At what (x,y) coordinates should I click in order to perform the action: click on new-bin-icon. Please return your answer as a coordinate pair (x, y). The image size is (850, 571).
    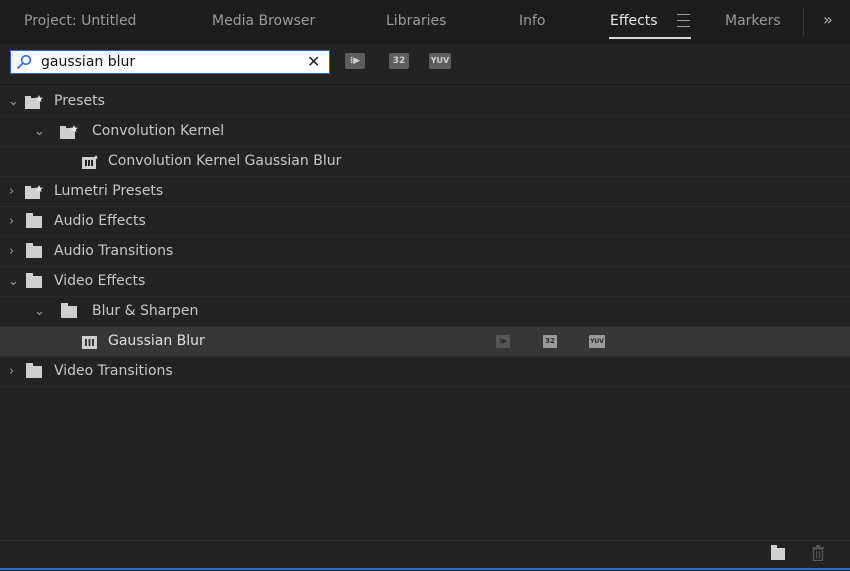
    Looking at the image, I should click on (778, 552).